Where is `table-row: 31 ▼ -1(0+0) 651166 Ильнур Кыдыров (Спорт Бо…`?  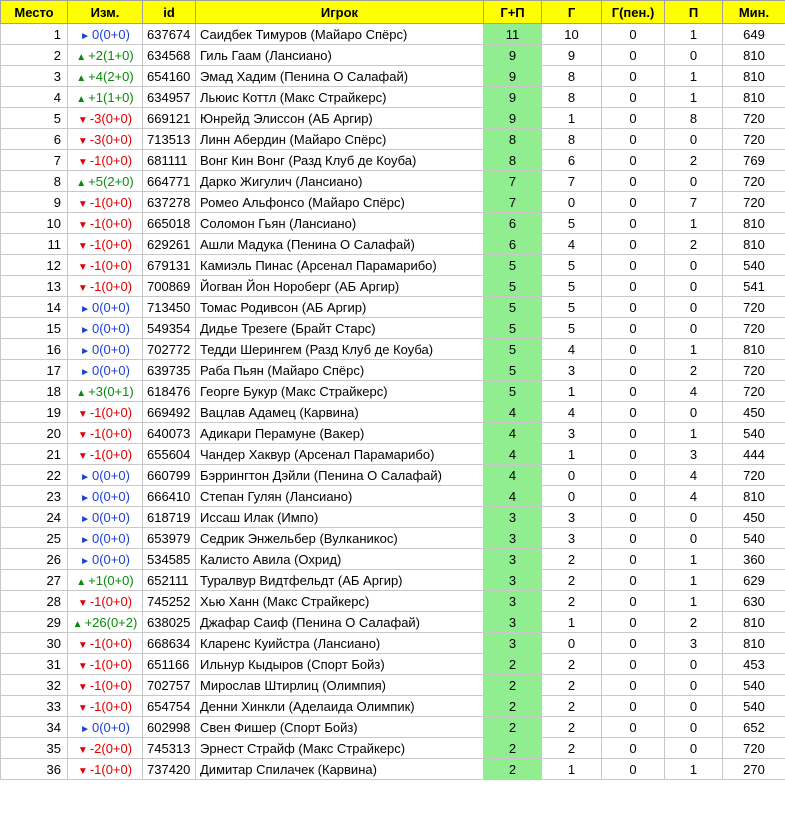 table-row: 31 ▼ -1(0+0) 651166 Ильнур Кыдыров (Спорт Бо… is located at coordinates (392, 664).